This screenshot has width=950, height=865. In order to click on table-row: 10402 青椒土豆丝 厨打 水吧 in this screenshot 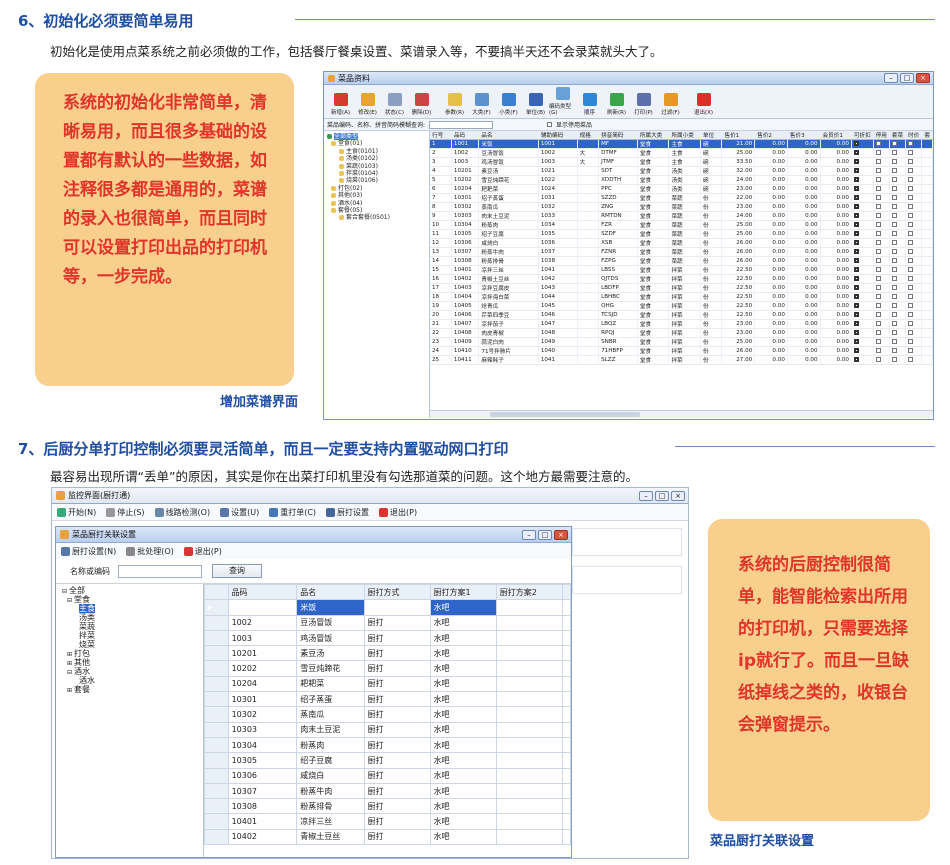, I will do `click(387, 837)`.